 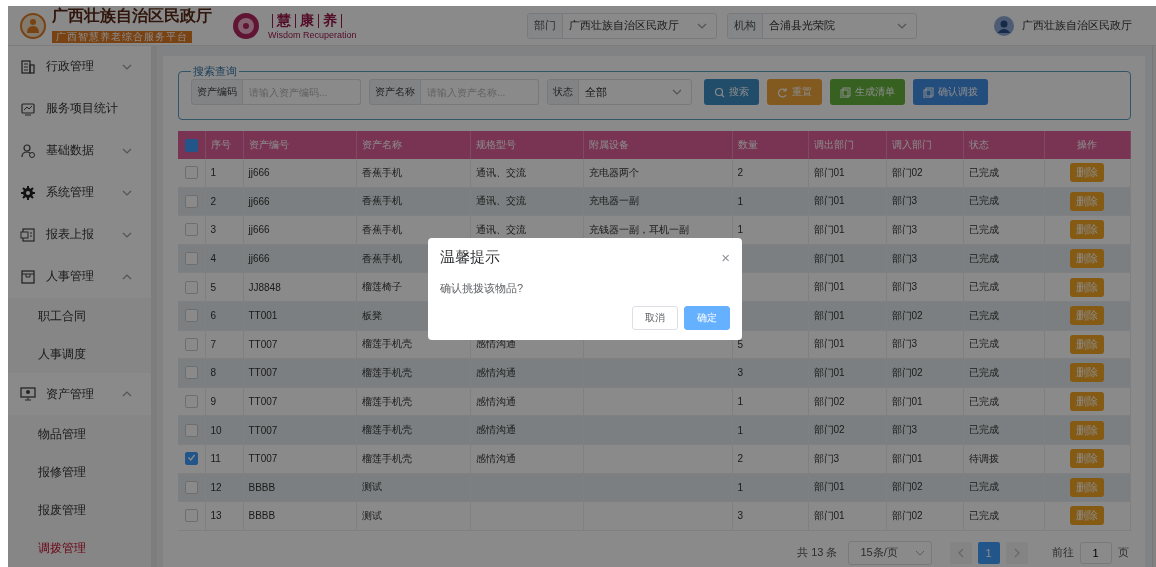 What do you see at coordinates (217, 92) in the screenshot?
I see `field-label: 资产编码` at bounding box center [217, 92].